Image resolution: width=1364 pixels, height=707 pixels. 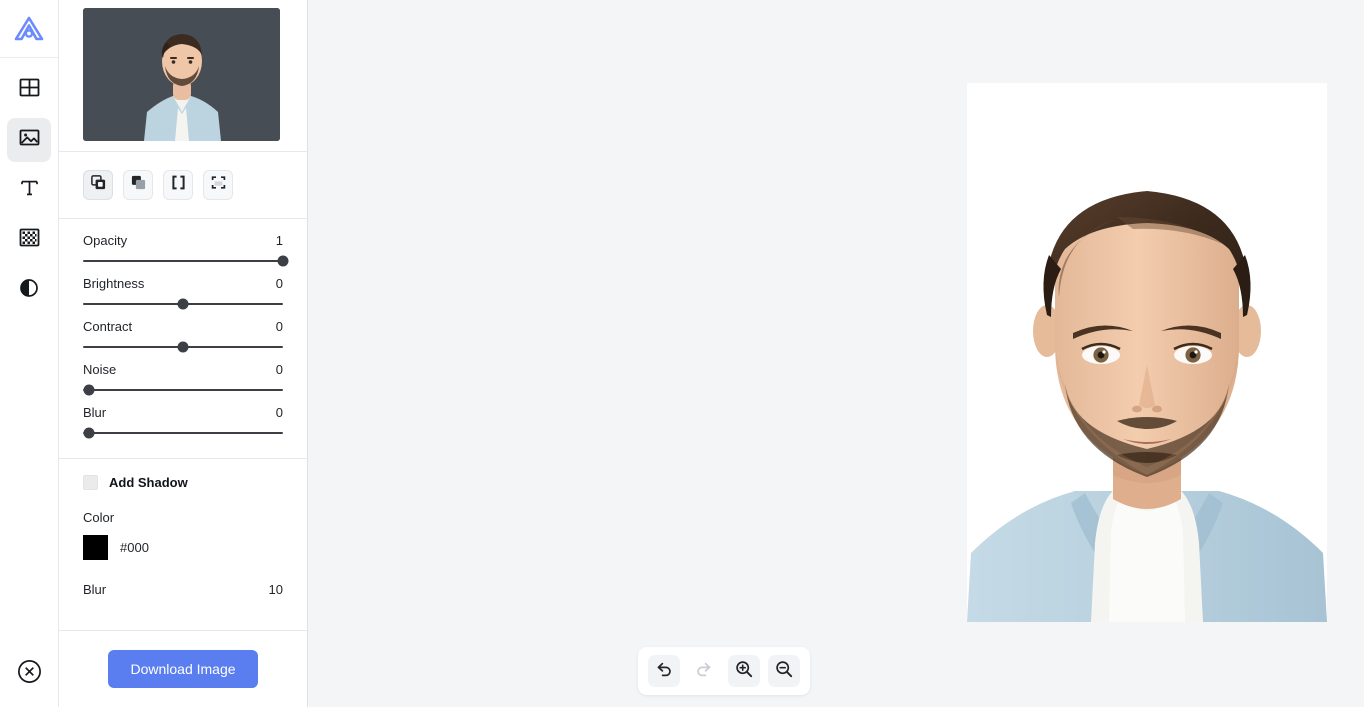 I want to click on slider-knob-brightness, so click(x=183, y=304).